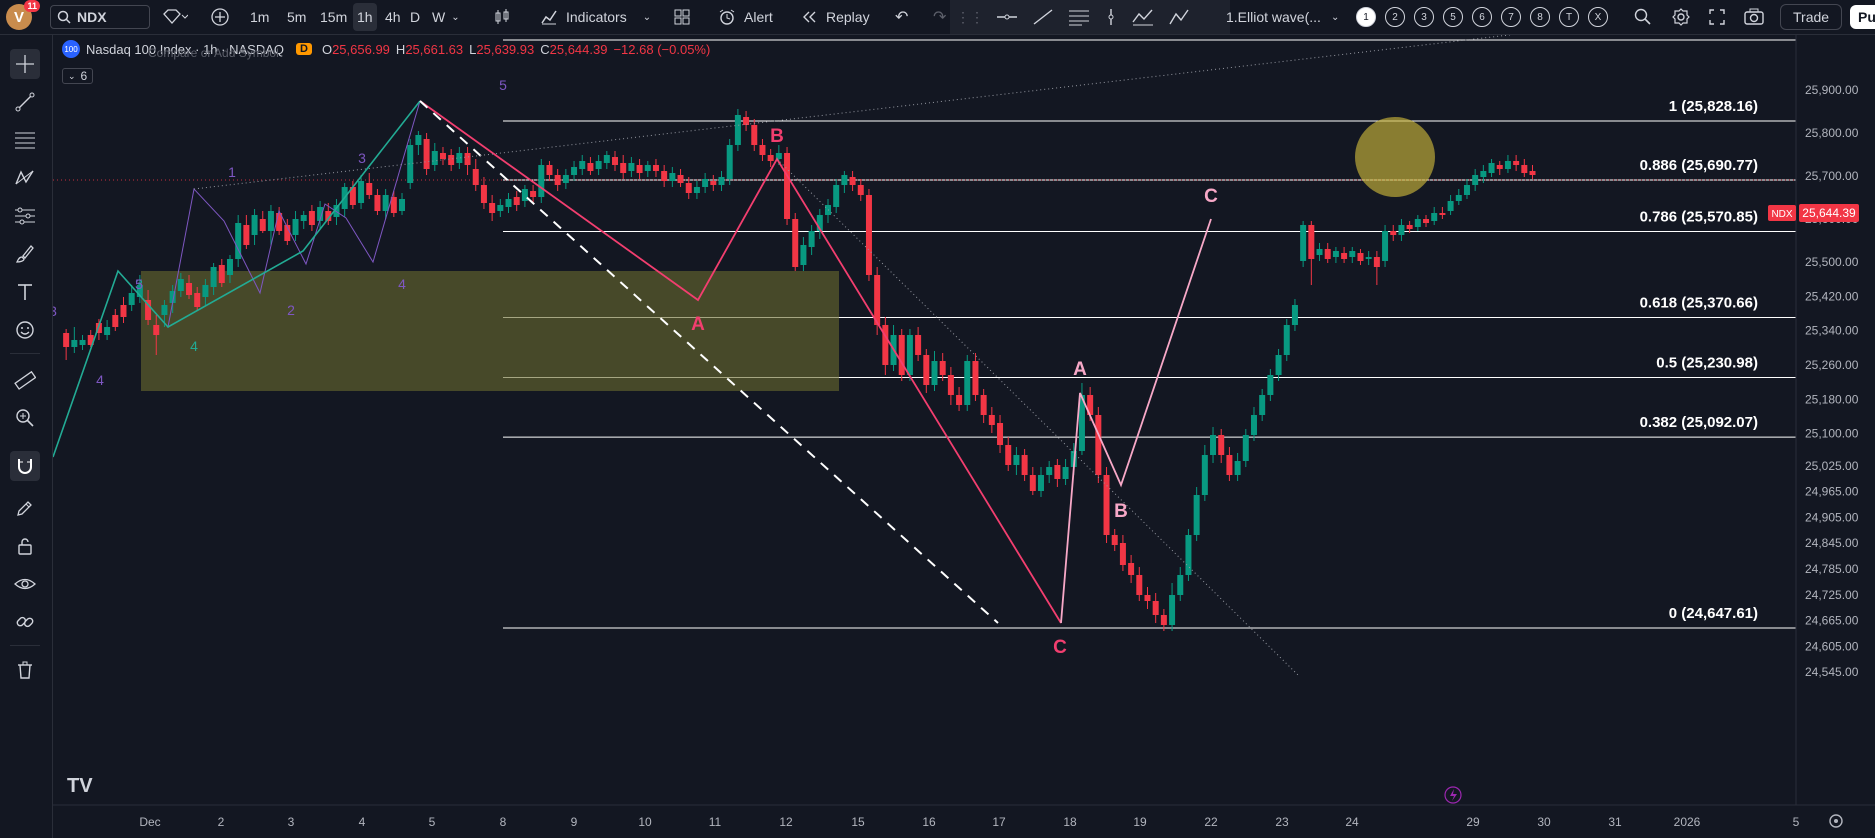  Describe the element at coordinates (1366, 17) in the screenshot. I see `layout-tab-1: 1` at that location.